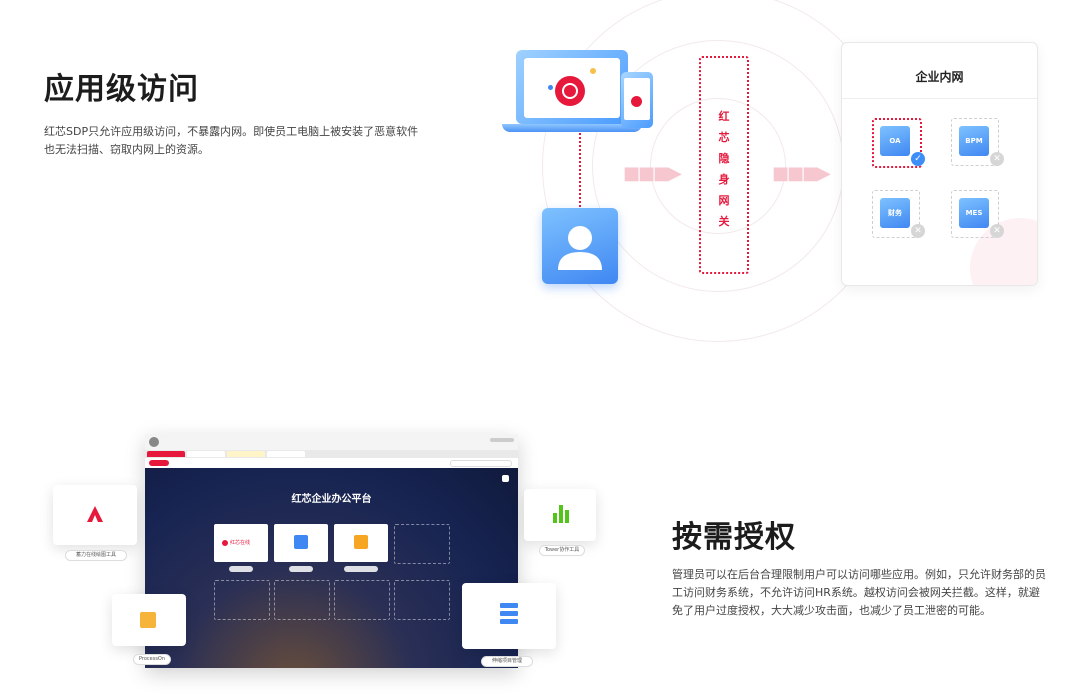 This screenshot has height=696, width=1080. I want to click on decor-dot-yellow, so click(593, 71).